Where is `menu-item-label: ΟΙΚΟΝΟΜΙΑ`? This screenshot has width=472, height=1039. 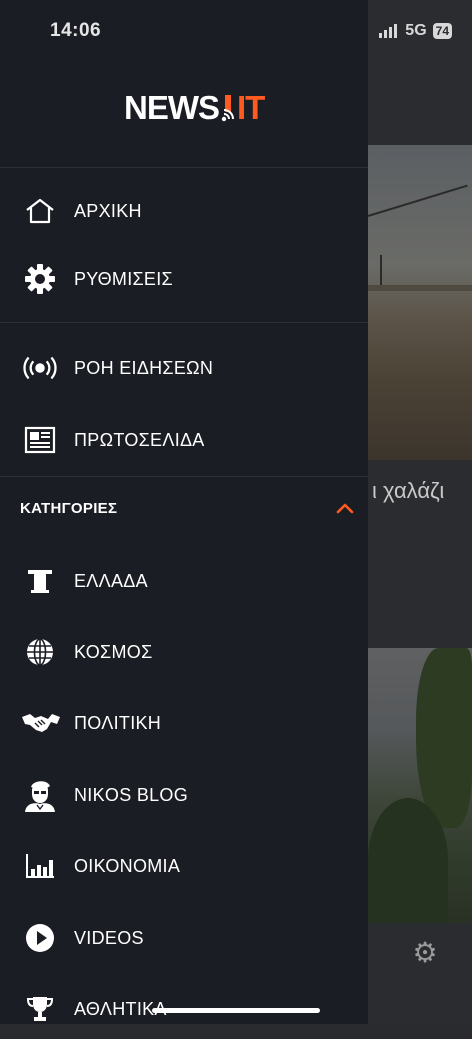
menu-item-label: ΟΙΚΟΝΟΜΙΑ is located at coordinates (127, 865).